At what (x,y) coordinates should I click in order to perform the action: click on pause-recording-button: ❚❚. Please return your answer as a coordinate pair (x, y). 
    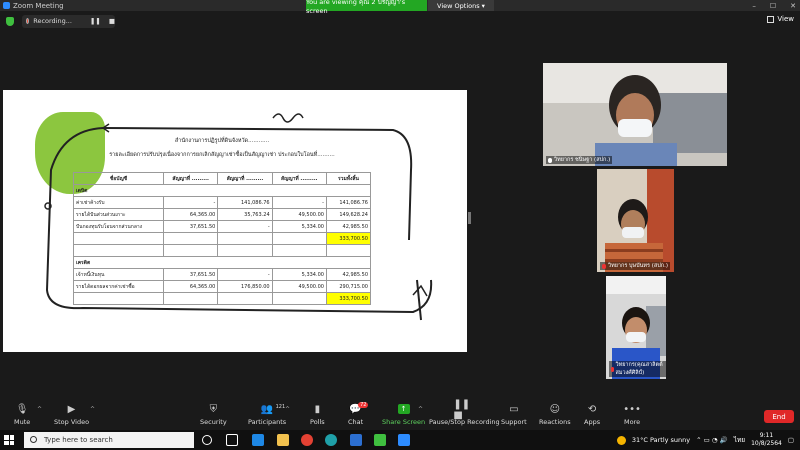
    Looking at the image, I should click on (95, 21).